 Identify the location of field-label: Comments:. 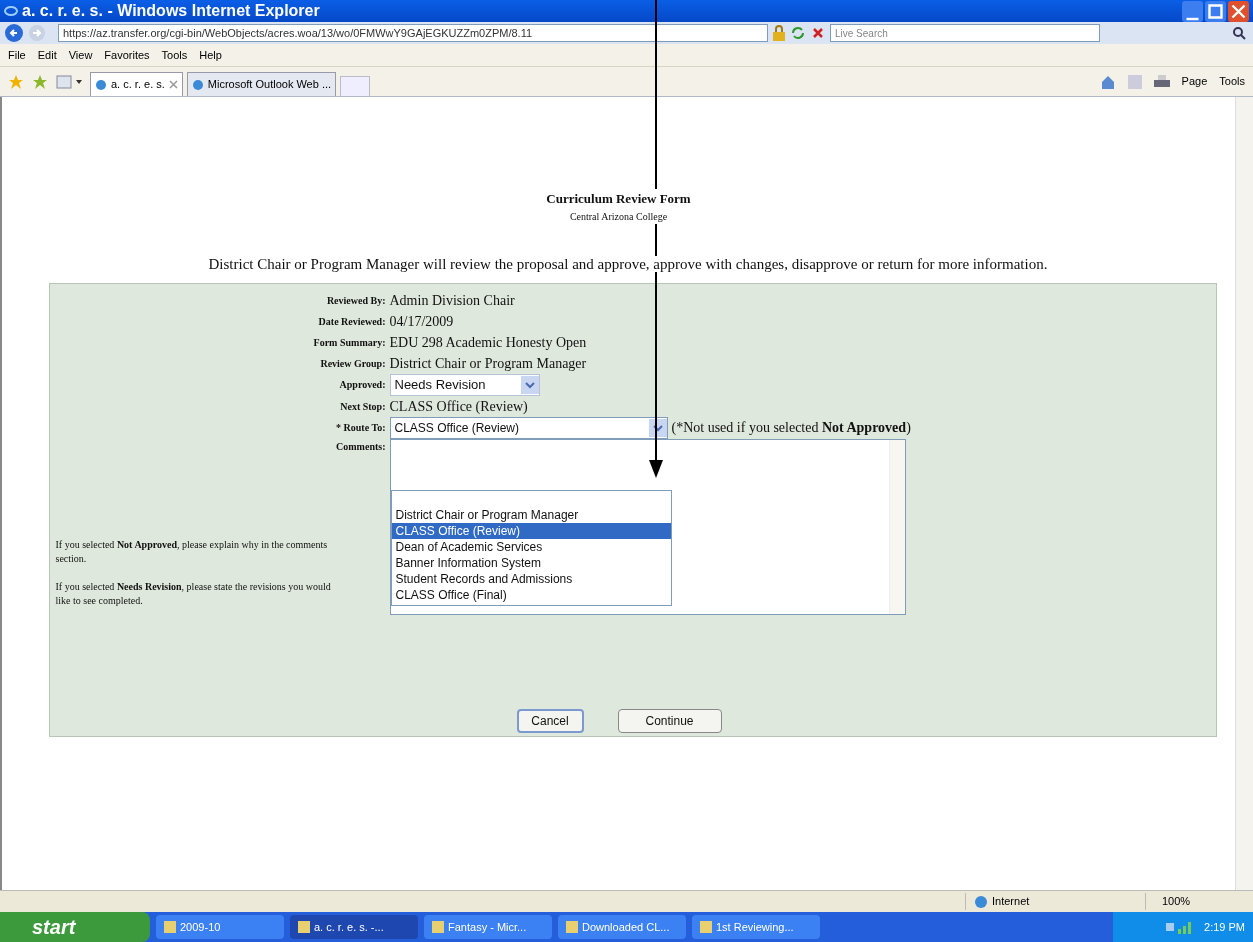
(361, 446).